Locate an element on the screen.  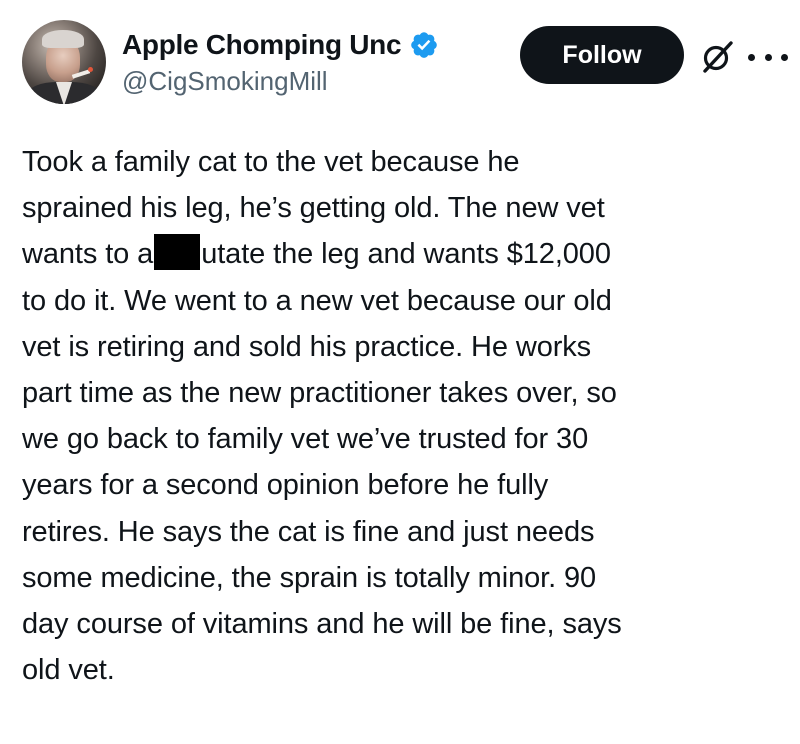
avatar-hair is located at coordinates (63, 39).